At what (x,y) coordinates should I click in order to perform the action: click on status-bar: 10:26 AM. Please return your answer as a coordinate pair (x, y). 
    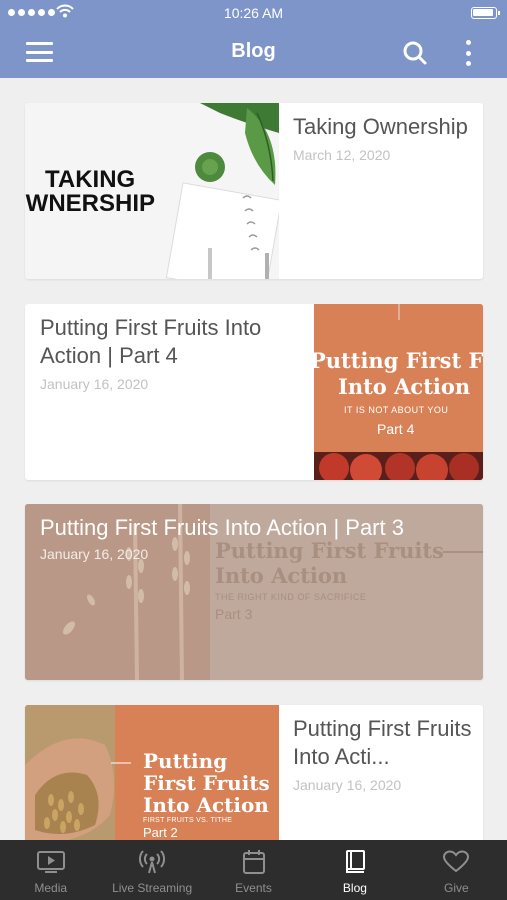
    Looking at the image, I should click on (253, 13).